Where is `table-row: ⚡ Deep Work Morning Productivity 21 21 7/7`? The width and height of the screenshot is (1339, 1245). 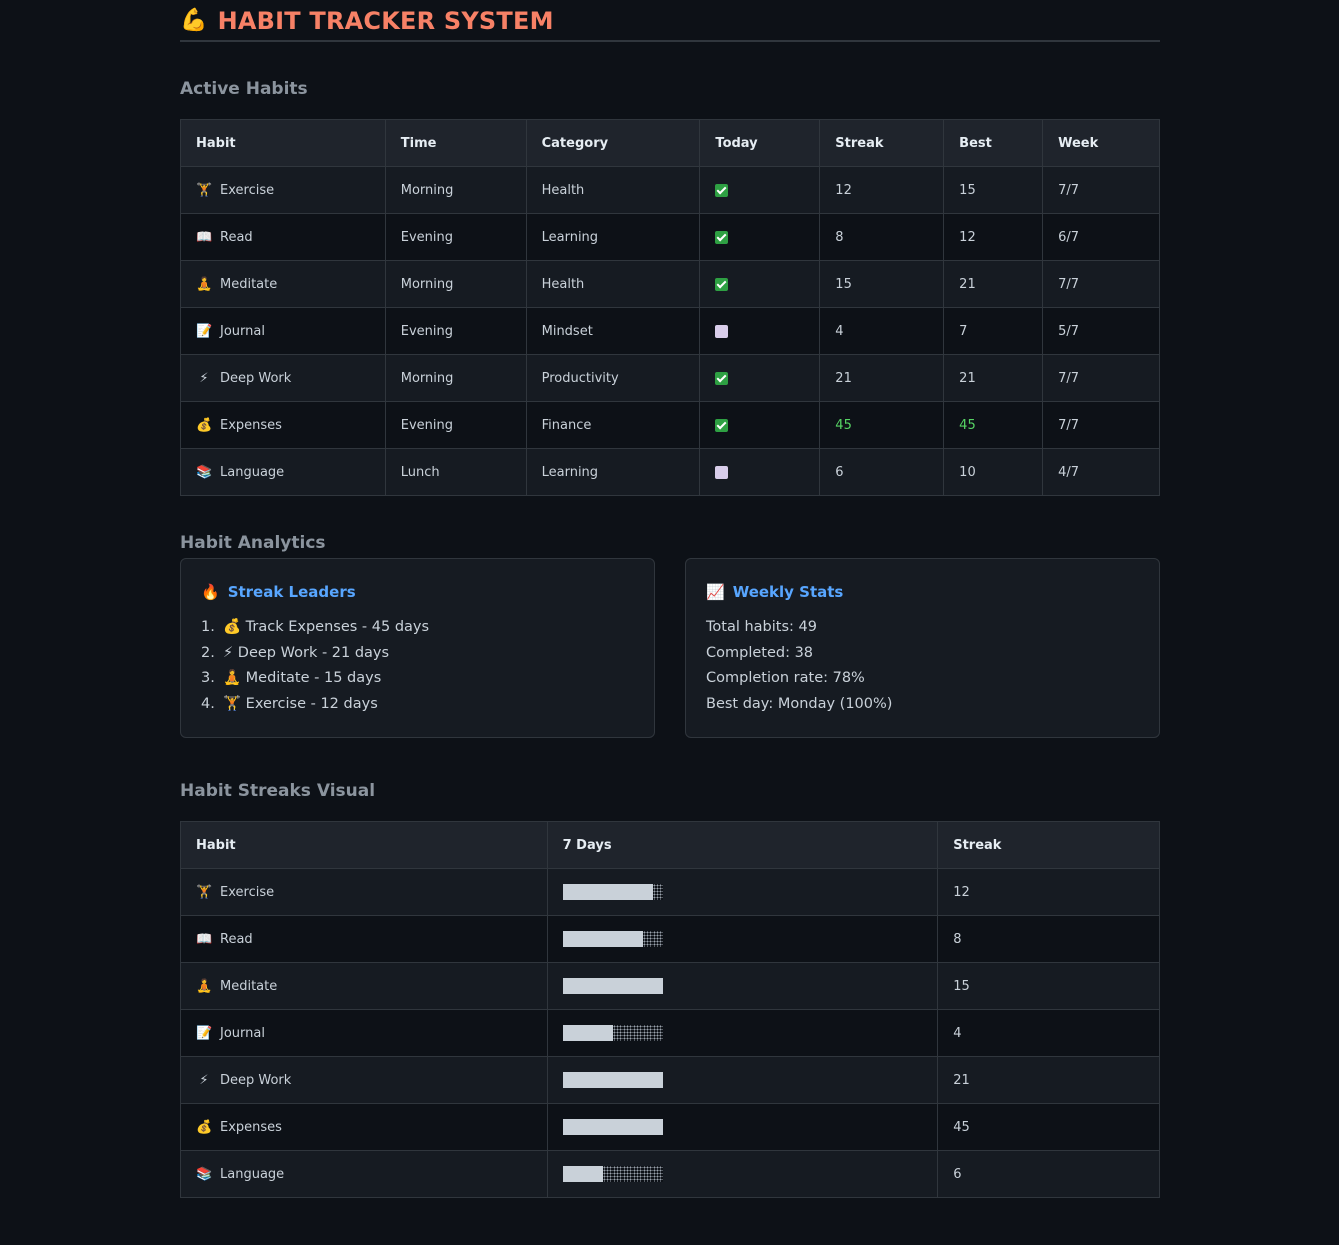
table-row: ⚡ Deep Work Morning Productivity 21 21 7/7 is located at coordinates (670, 378).